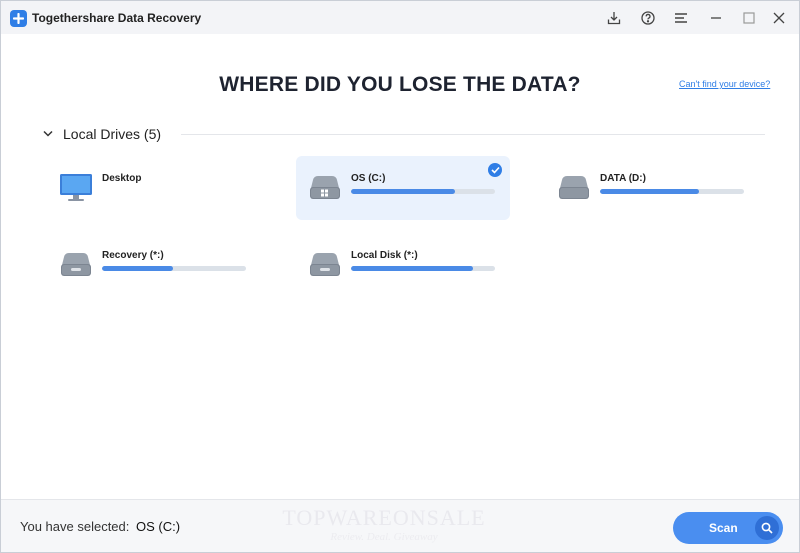 The image size is (800, 553). Describe the element at coordinates (325, 187) in the screenshot. I see `windows-drive-icon` at that location.